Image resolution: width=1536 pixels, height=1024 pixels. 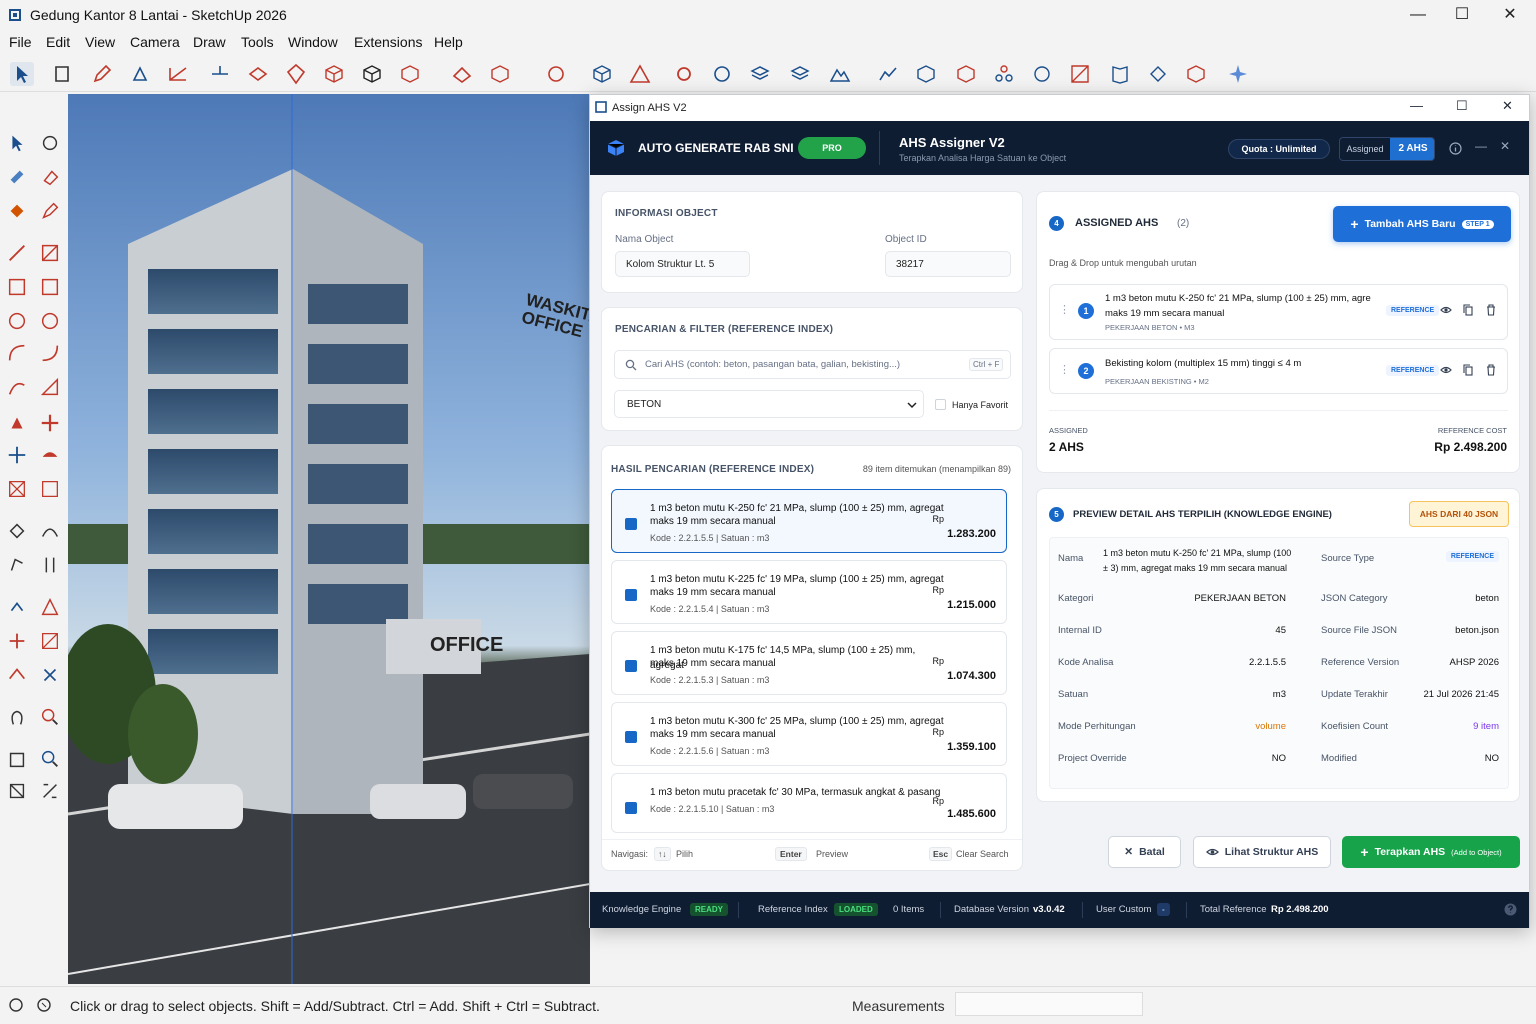 What do you see at coordinates (1422, 224) in the screenshot?
I see `add-ahs-button: + Tambah AHS Baru STEP 1` at bounding box center [1422, 224].